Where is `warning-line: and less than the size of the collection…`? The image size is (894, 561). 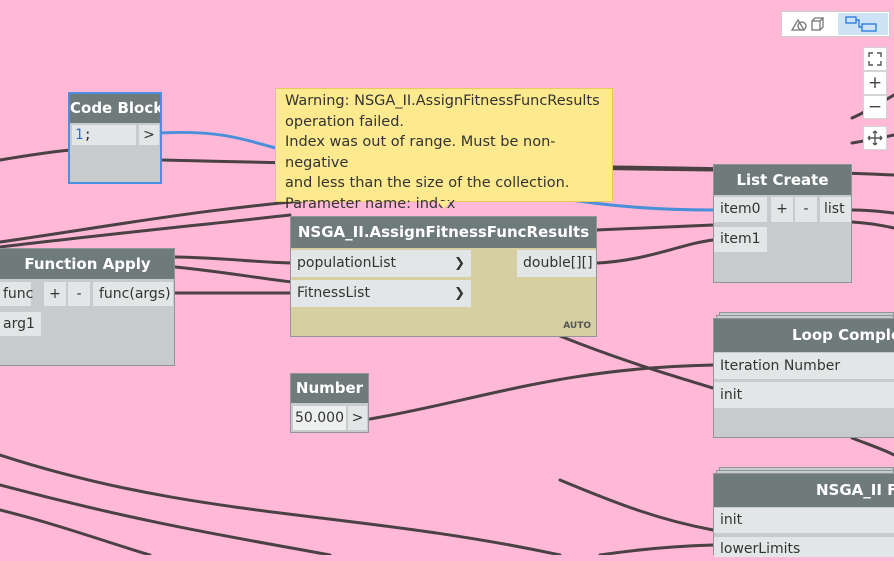 warning-line: and less than the size of the collection… is located at coordinates (427, 183).